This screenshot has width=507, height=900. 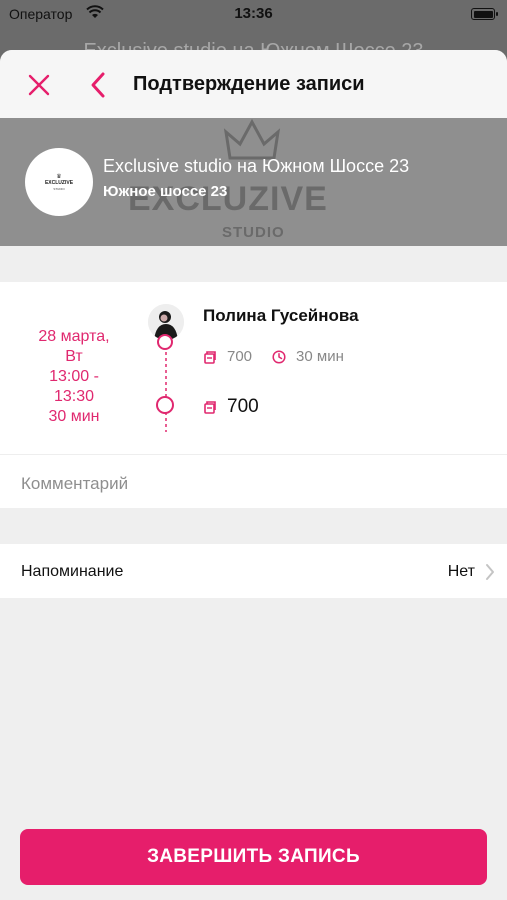 What do you see at coordinates (461, 571) in the screenshot?
I see `reminder-value: Нет` at bounding box center [461, 571].